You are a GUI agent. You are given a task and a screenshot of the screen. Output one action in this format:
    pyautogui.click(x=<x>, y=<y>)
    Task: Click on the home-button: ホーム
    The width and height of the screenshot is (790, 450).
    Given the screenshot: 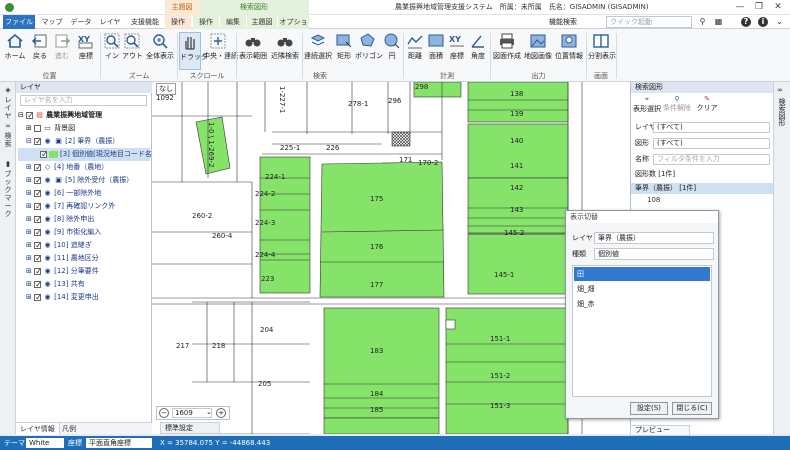 What is the action you would take?
    pyautogui.click(x=15, y=51)
    